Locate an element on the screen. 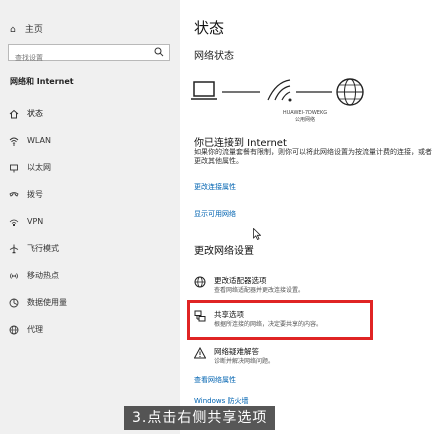 This screenshot has width=447, height=434. internet-globe-icon is located at coordinates (350, 92).